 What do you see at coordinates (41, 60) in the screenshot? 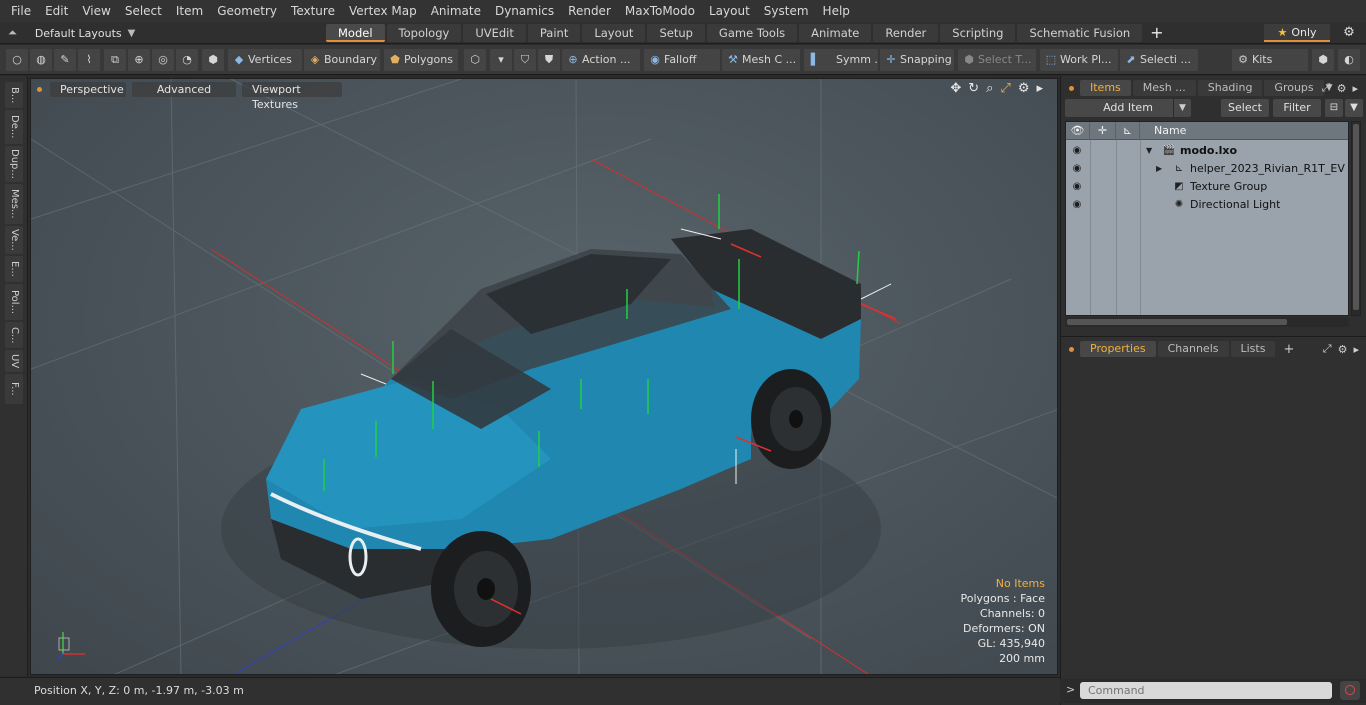
I see `globe-icon: ◍` at bounding box center [41, 60].